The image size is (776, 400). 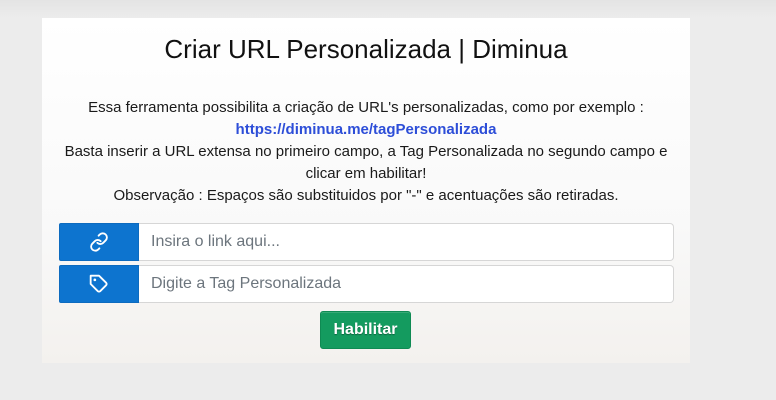 I want to click on tag-icon, so click(x=98, y=283).